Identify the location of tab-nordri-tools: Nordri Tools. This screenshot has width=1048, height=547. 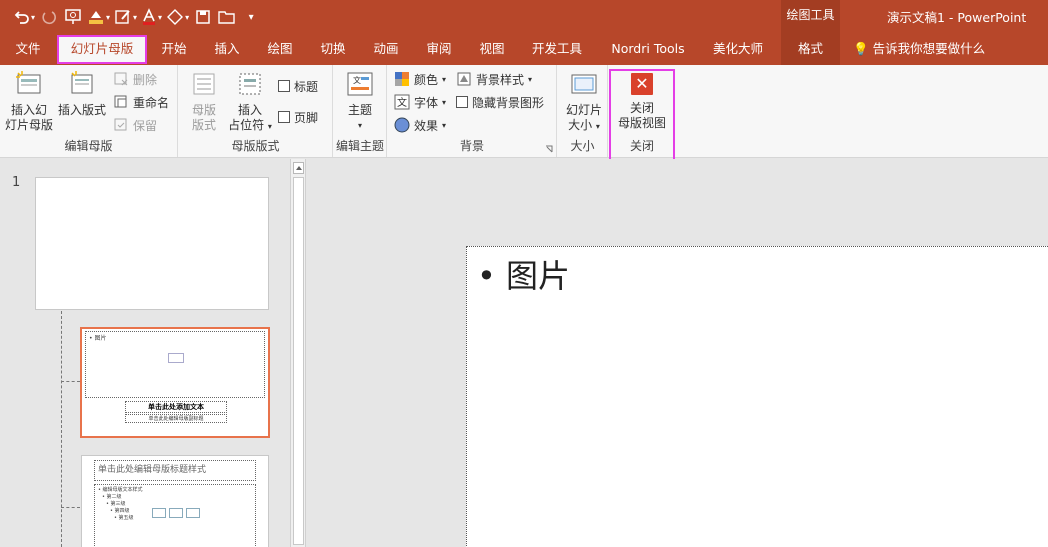
(648, 49).